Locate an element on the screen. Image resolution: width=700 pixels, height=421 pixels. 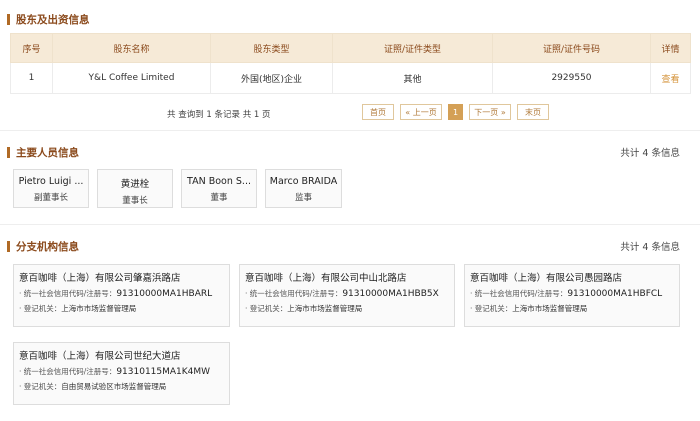
person-card: 黄进栓 董事长 is located at coordinates (135, 188).